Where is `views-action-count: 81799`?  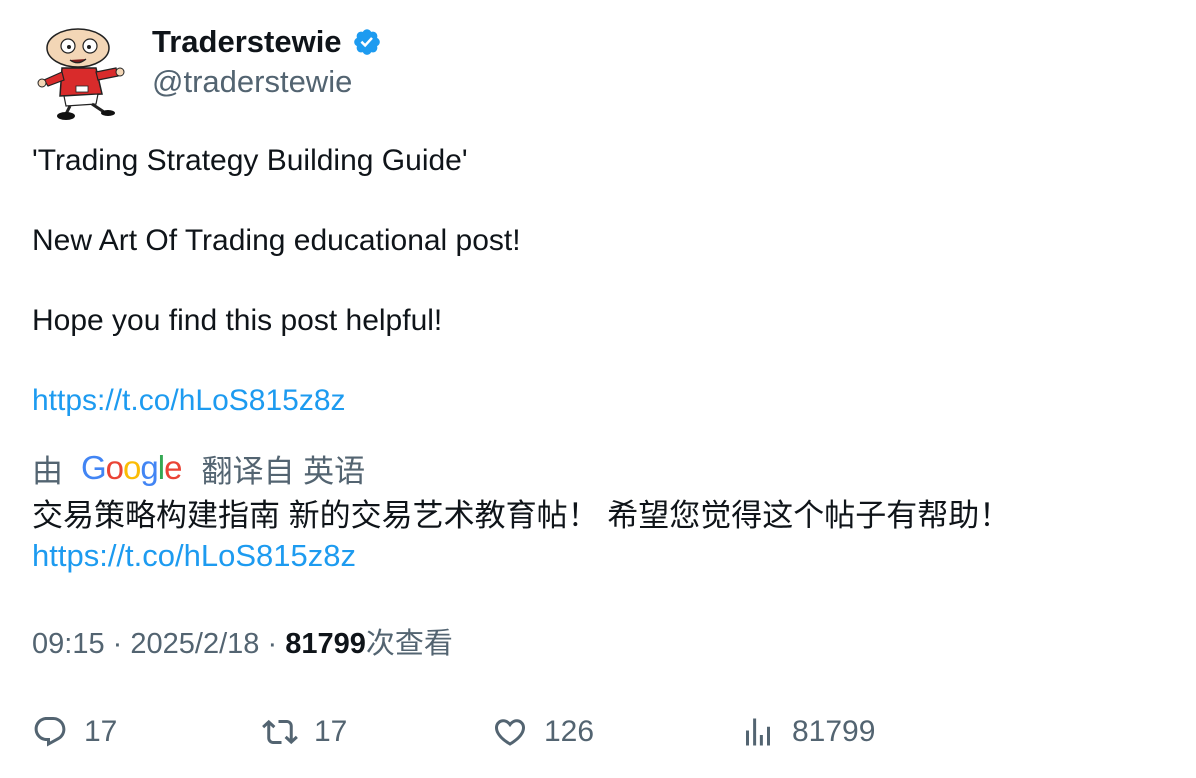 views-action-count: 81799 is located at coordinates (834, 731).